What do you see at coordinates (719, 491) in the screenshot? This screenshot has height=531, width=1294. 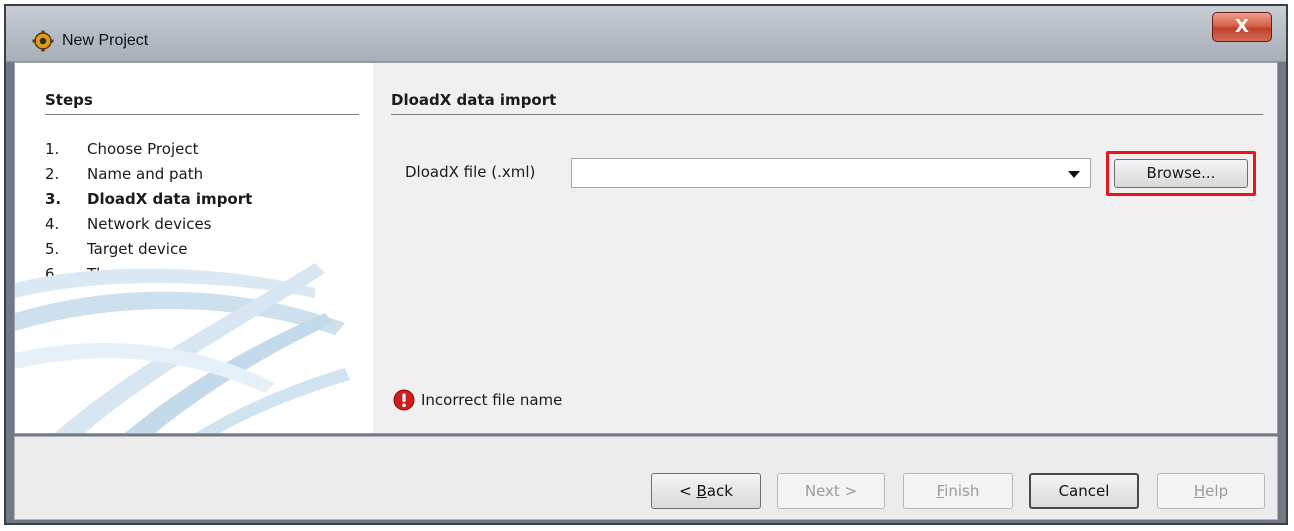 I see `back-rest: ack` at bounding box center [719, 491].